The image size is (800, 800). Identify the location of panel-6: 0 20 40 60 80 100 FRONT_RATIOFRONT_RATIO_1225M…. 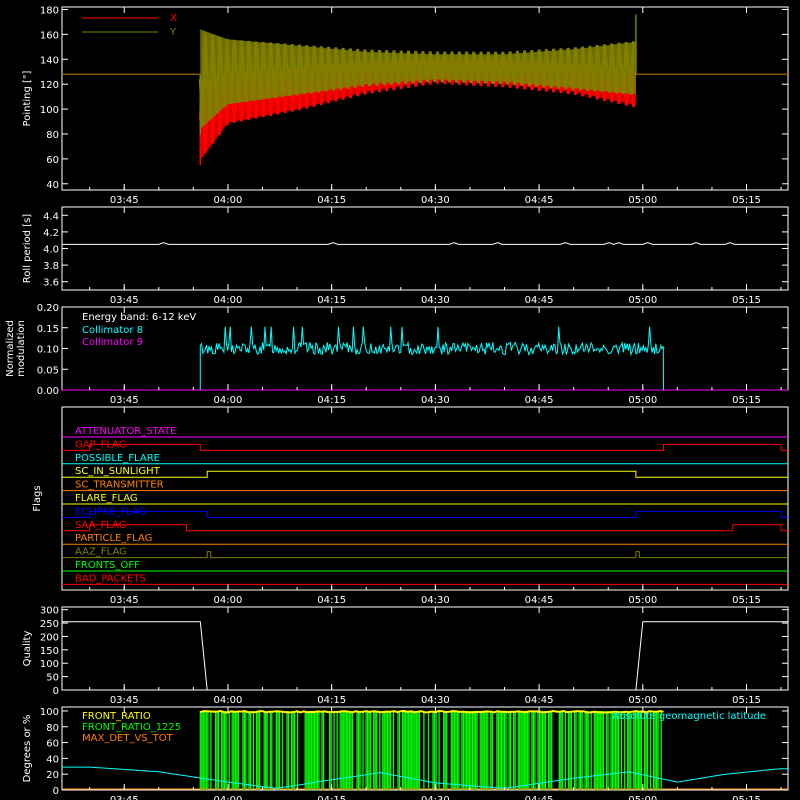
(405, 753).